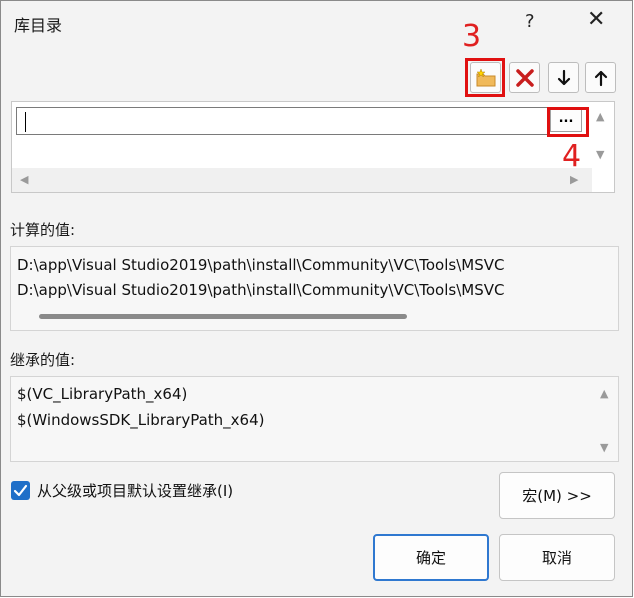  I want to click on computed-scroll-thumb, so click(223, 316).